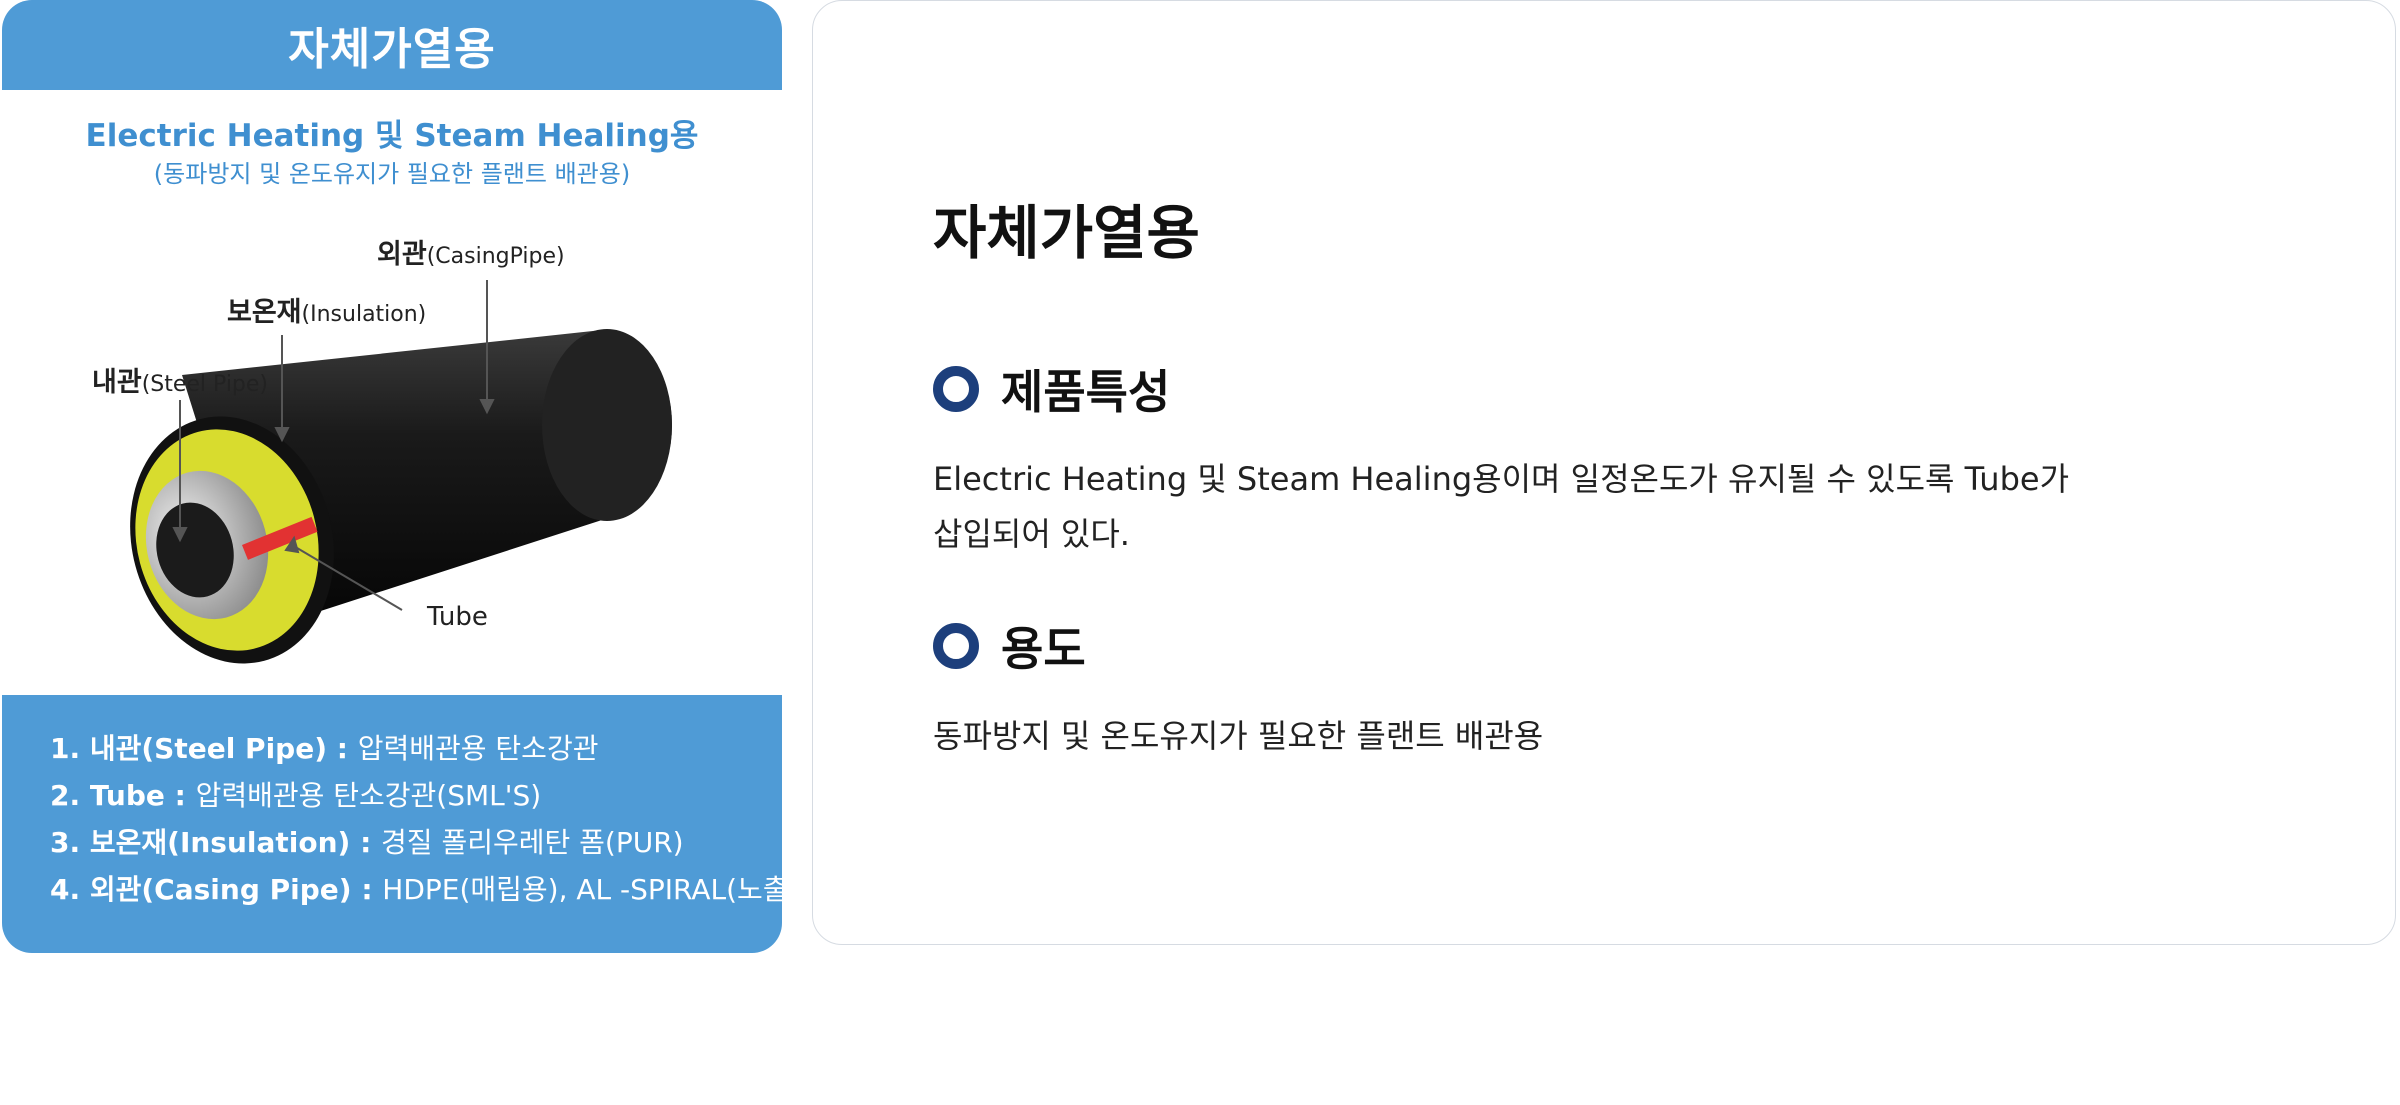 This screenshot has width=2400, height=1105. I want to click on spec-label: 2. Tube :, so click(123, 795).